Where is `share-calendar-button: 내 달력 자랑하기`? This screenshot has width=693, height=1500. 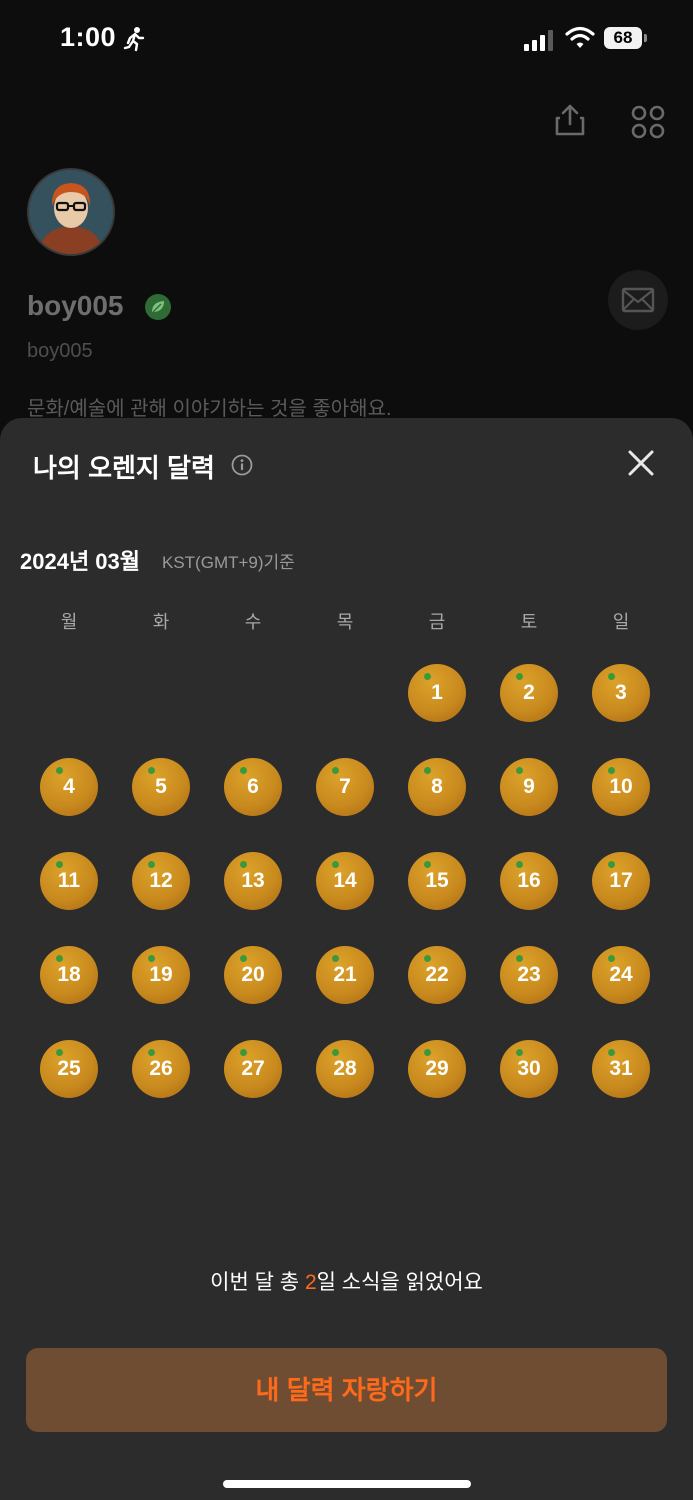 share-calendar-button: 내 달력 자랑하기 is located at coordinates (346, 1390).